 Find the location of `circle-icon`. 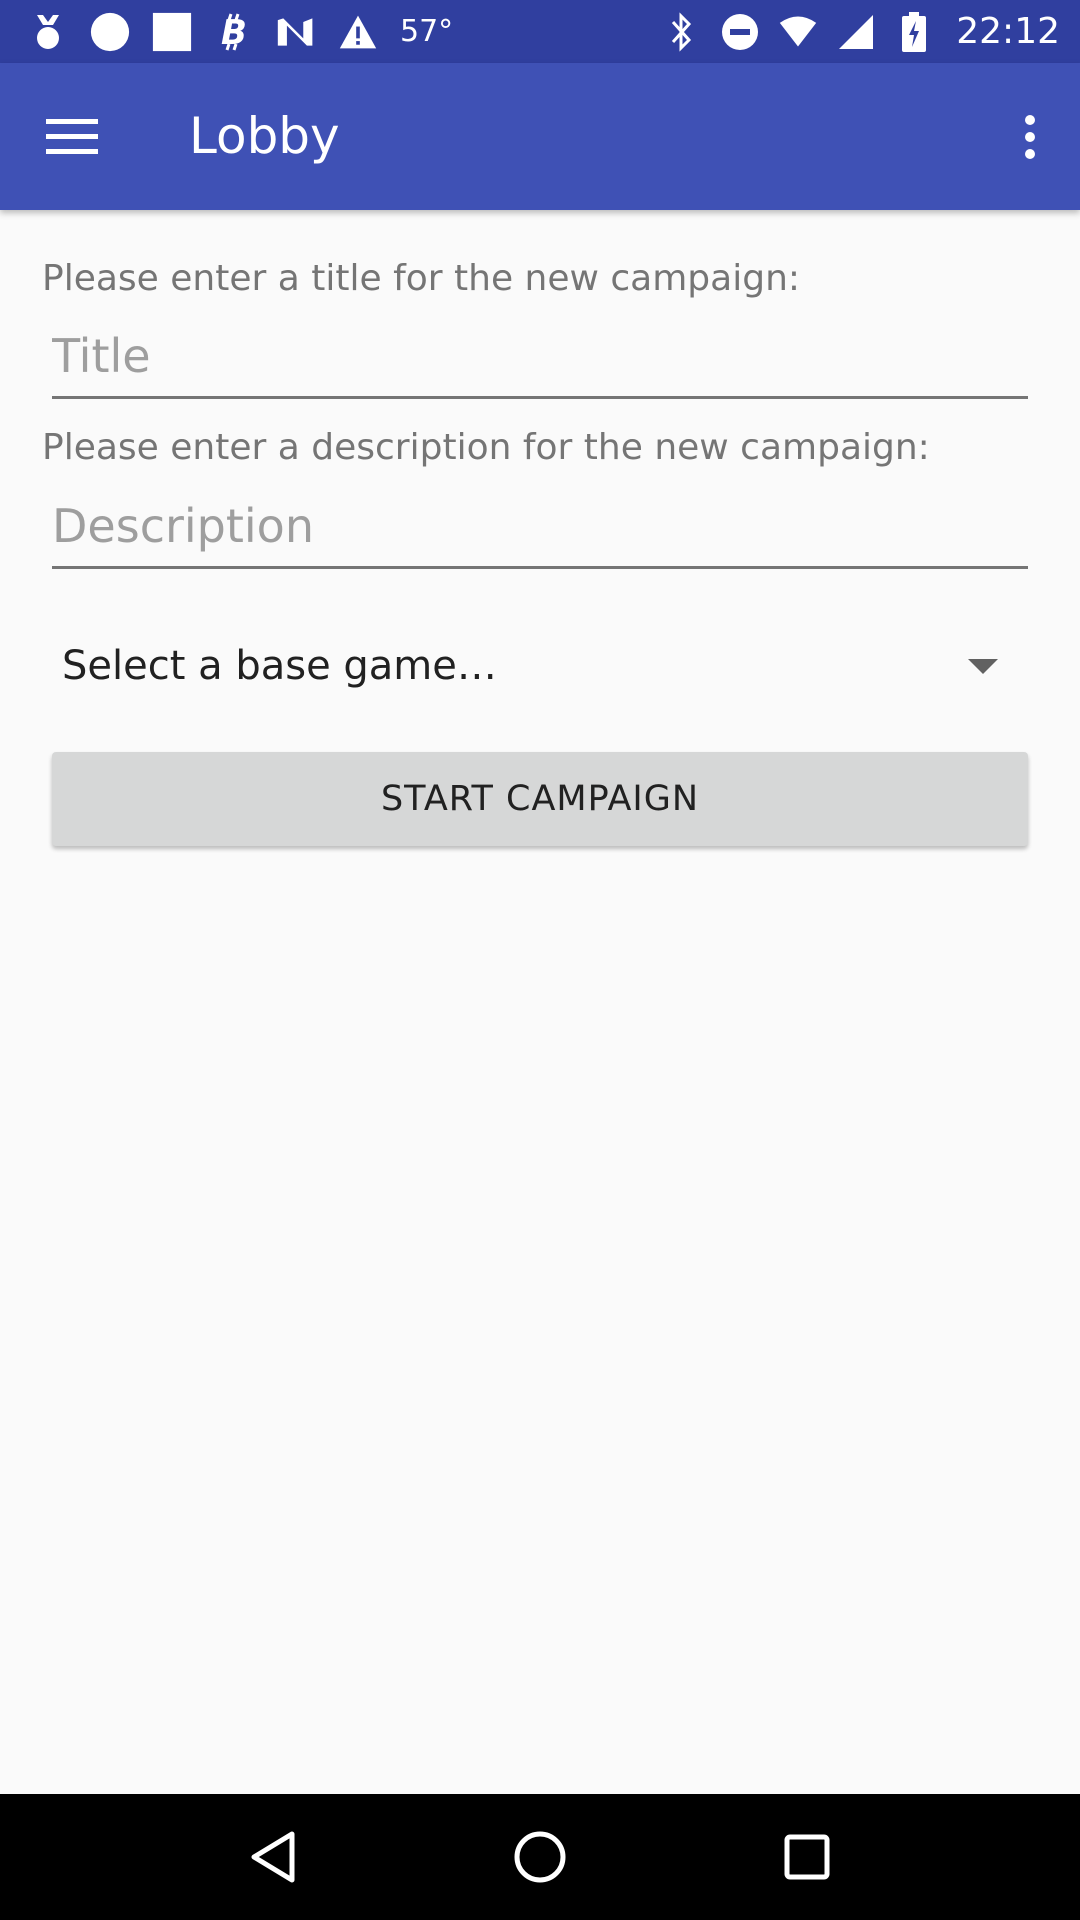

circle-icon is located at coordinates (110, 32).